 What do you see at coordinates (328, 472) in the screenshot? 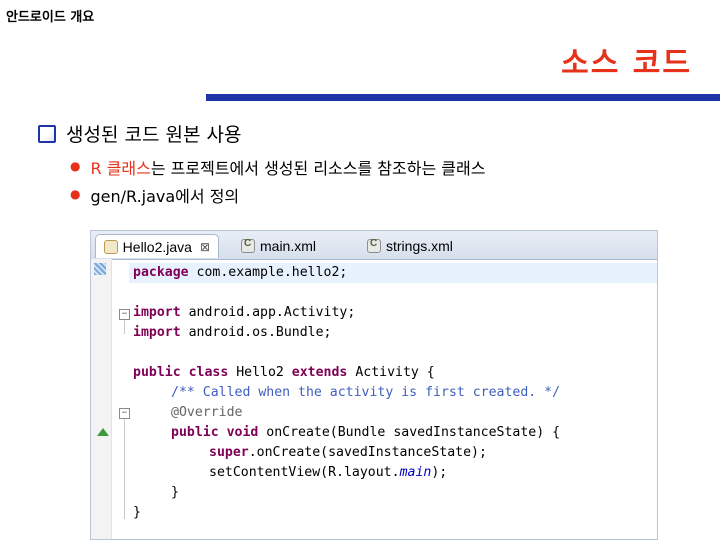
I see `code-line: setContentView(R.layout.main);` at bounding box center [328, 472].